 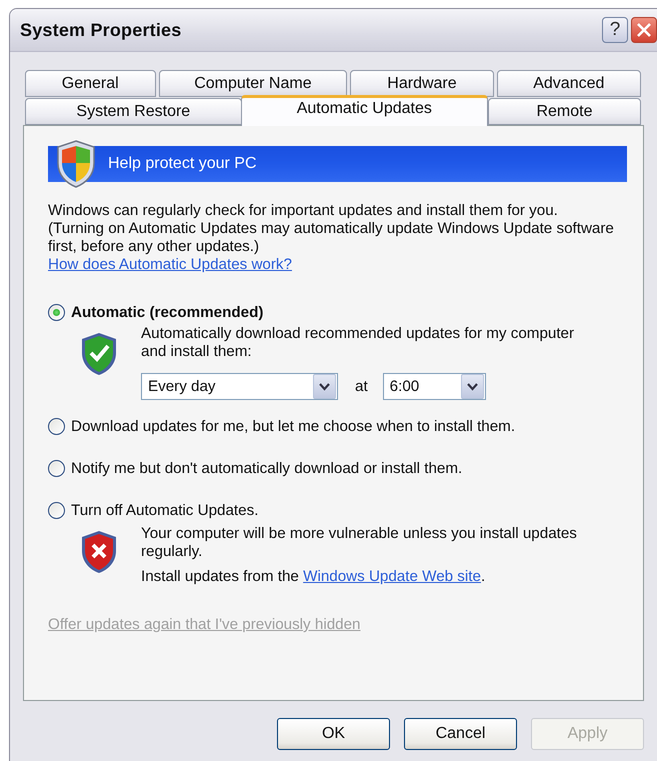 What do you see at coordinates (99, 552) in the screenshot?
I see `x-shield-icon` at bounding box center [99, 552].